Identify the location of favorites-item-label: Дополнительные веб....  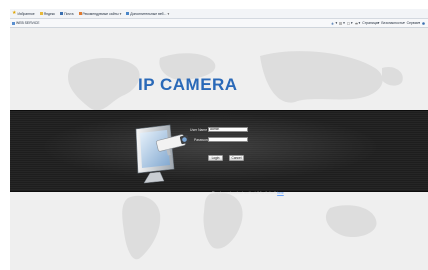
(148, 13).